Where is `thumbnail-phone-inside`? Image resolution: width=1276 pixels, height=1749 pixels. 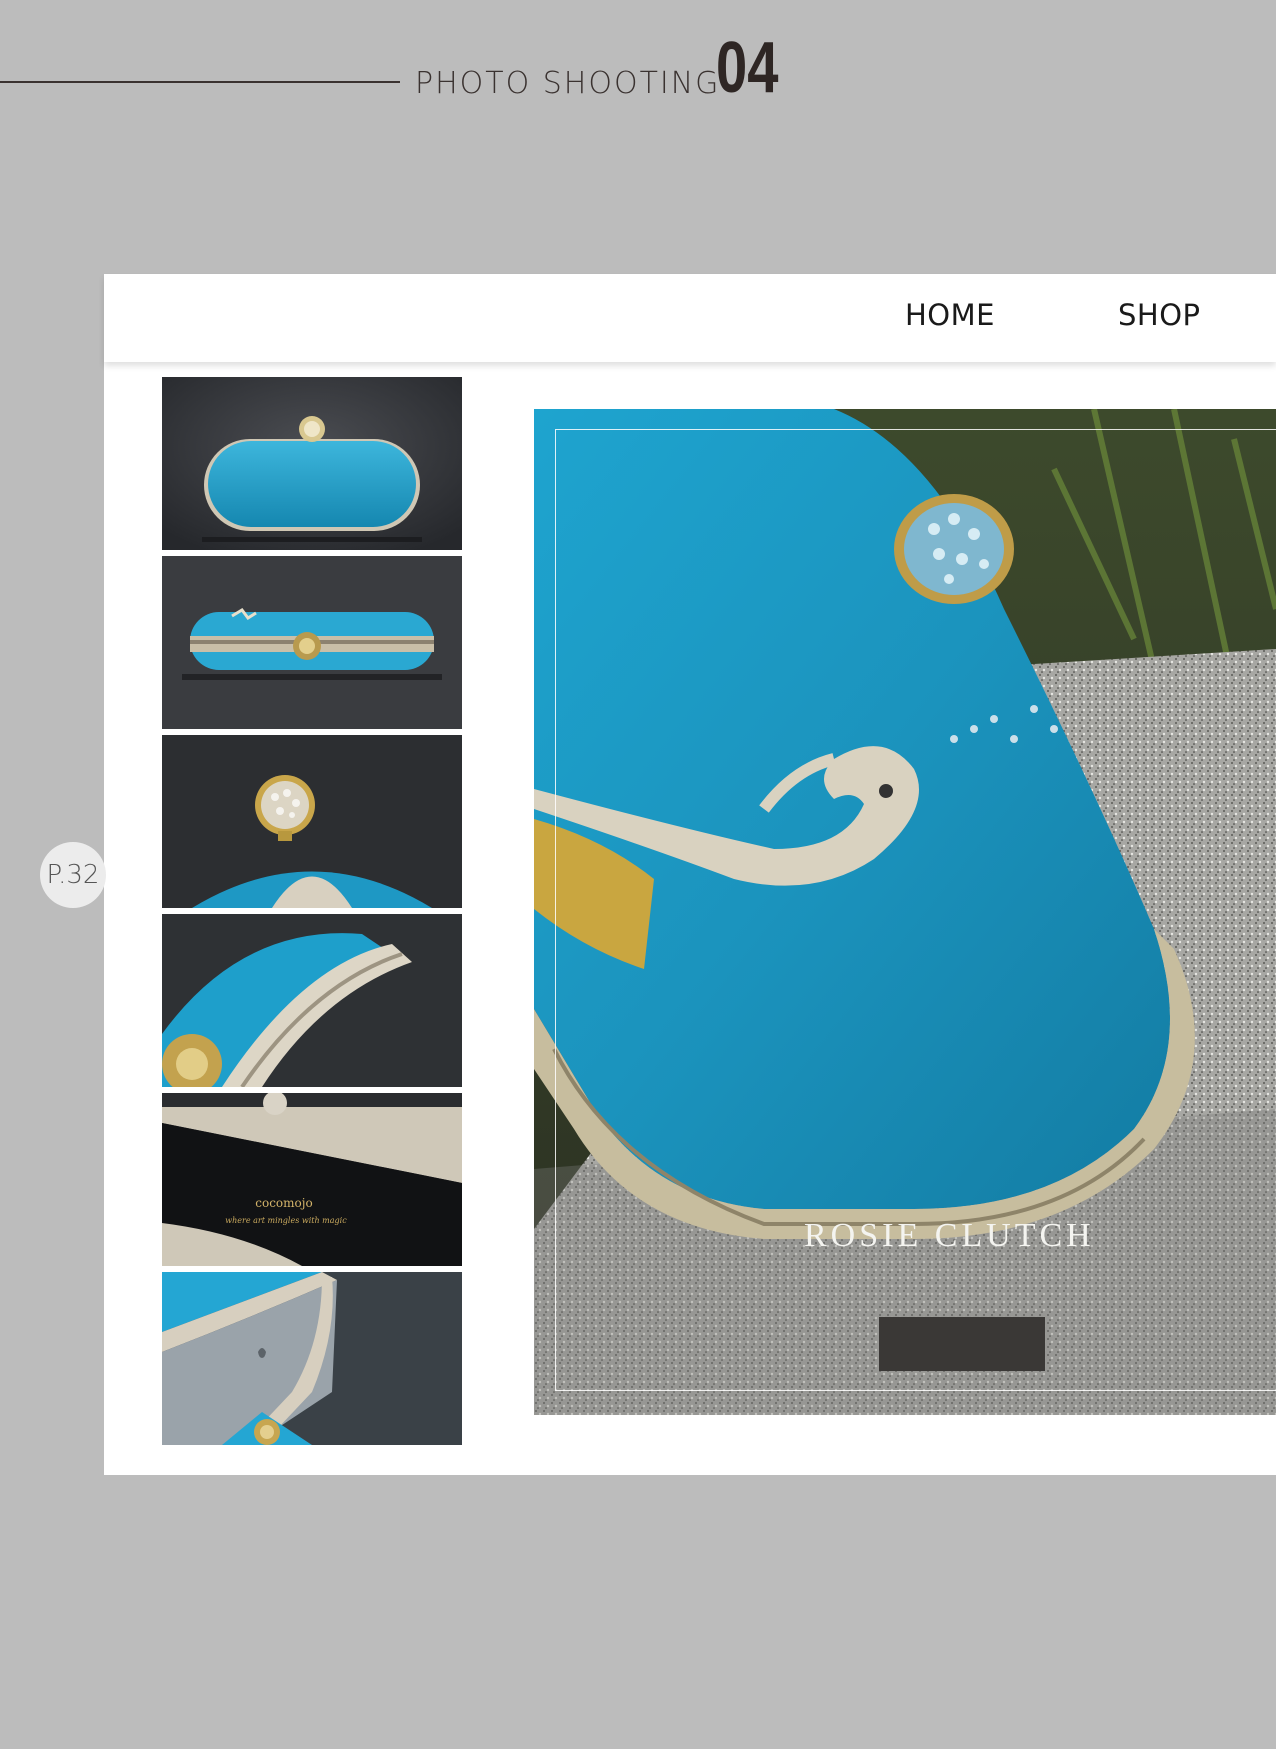 thumbnail-phone-inside is located at coordinates (312, 1358).